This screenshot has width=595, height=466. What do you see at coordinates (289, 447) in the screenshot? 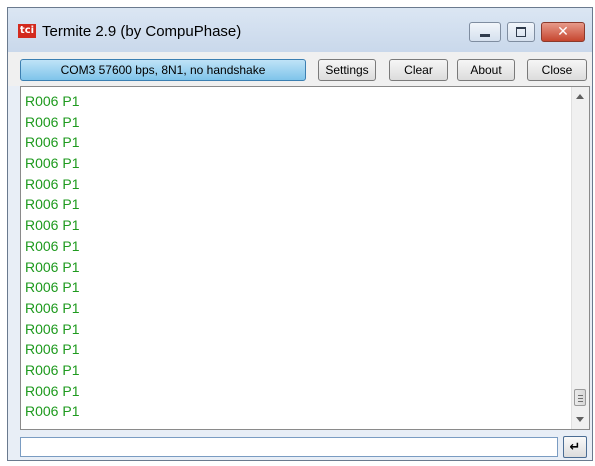
I see `send-input` at bounding box center [289, 447].